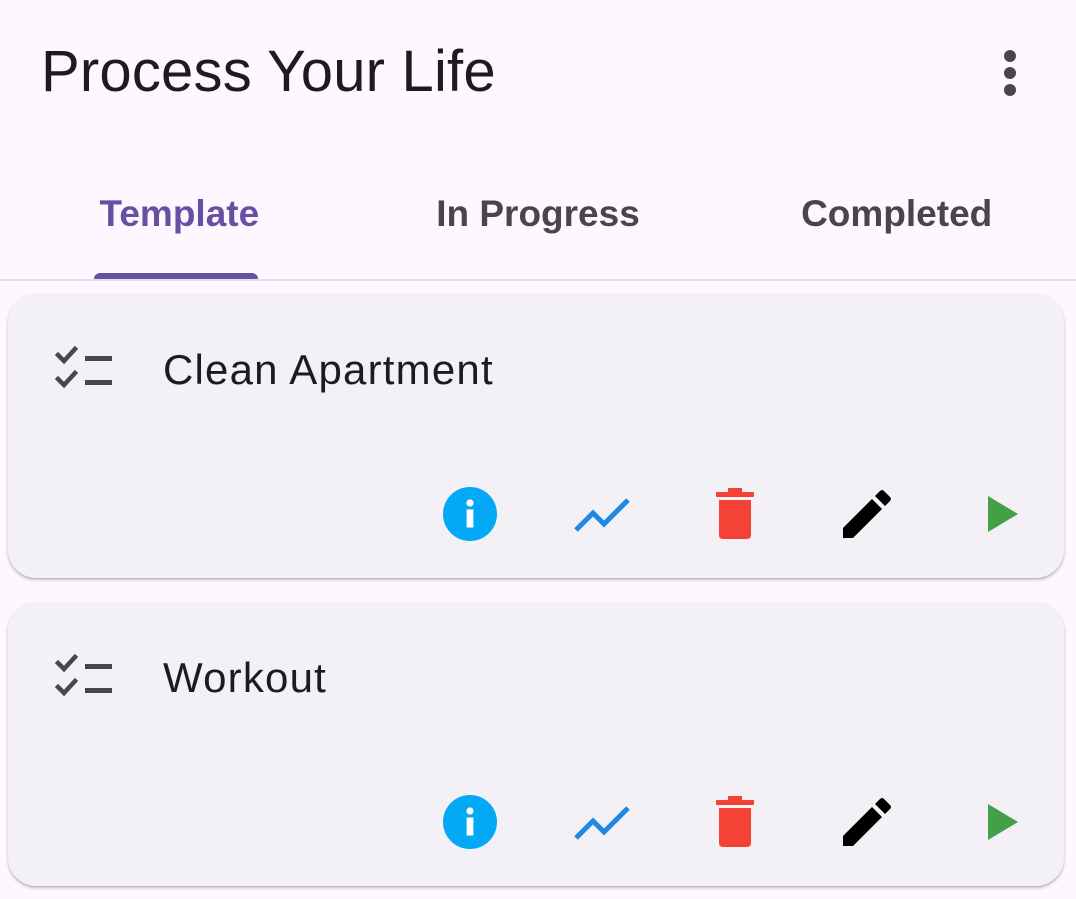 The height and width of the screenshot is (899, 1076). I want to click on tab-label: Completed, so click(897, 213).